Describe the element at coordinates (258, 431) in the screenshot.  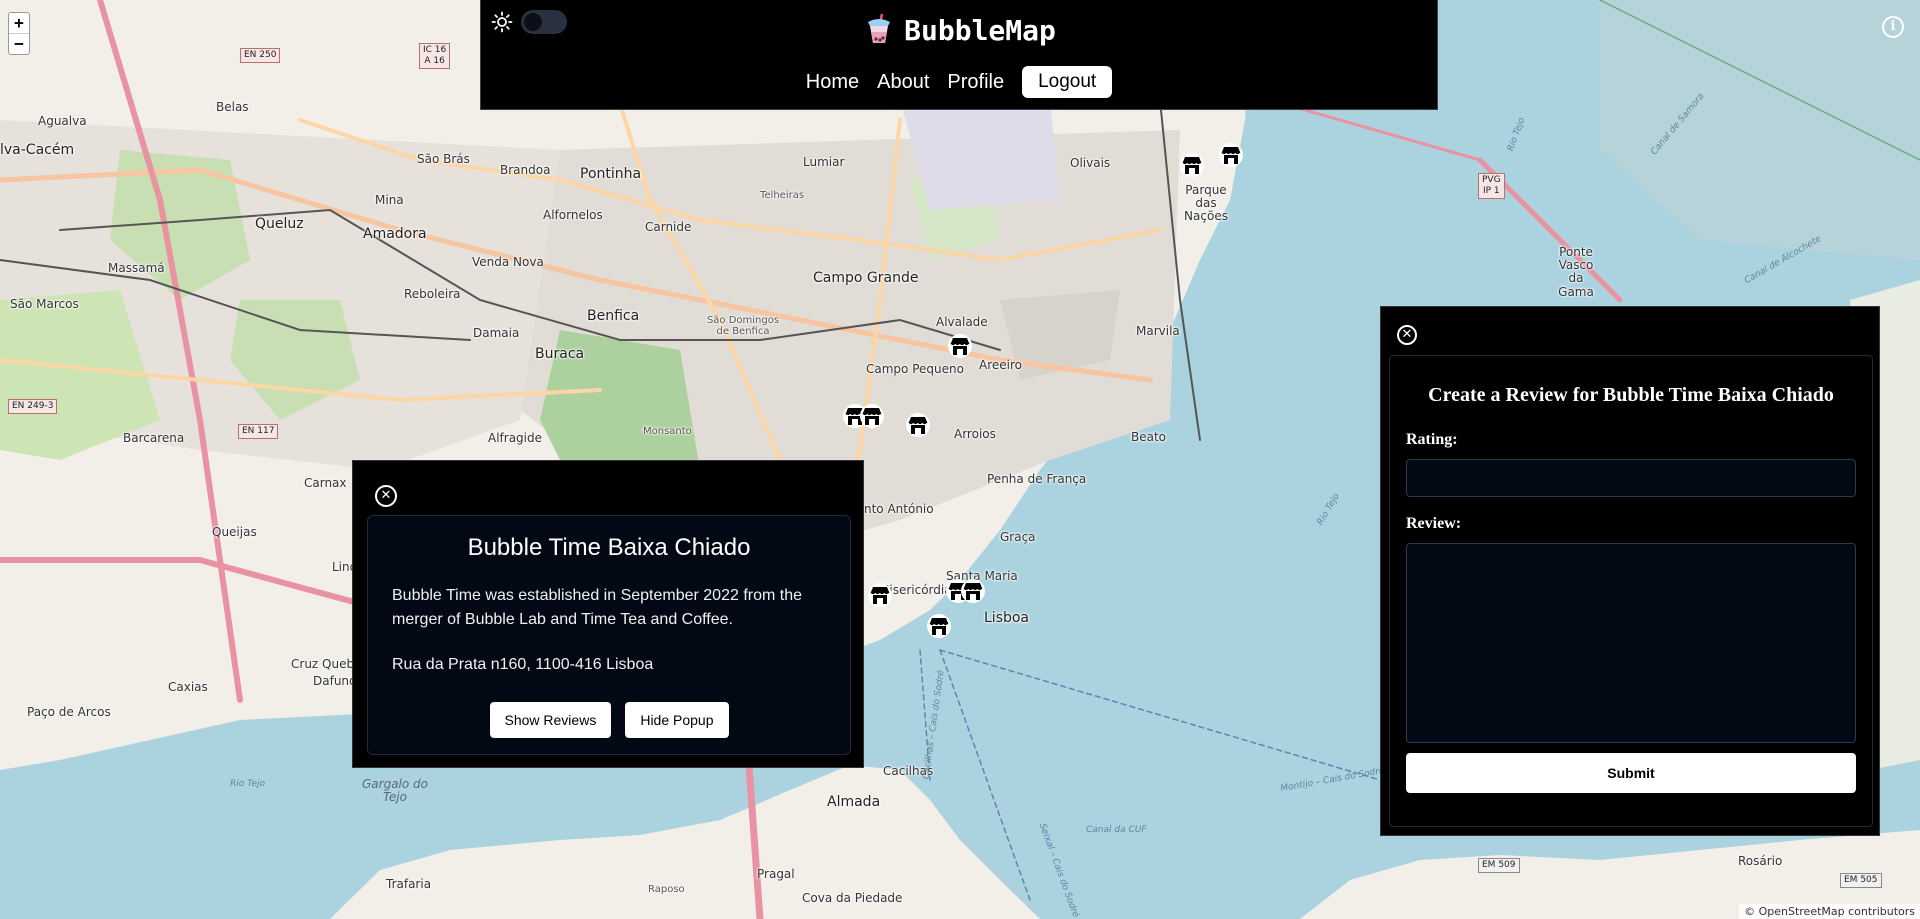
I see `shield-en117: EN 117` at that location.